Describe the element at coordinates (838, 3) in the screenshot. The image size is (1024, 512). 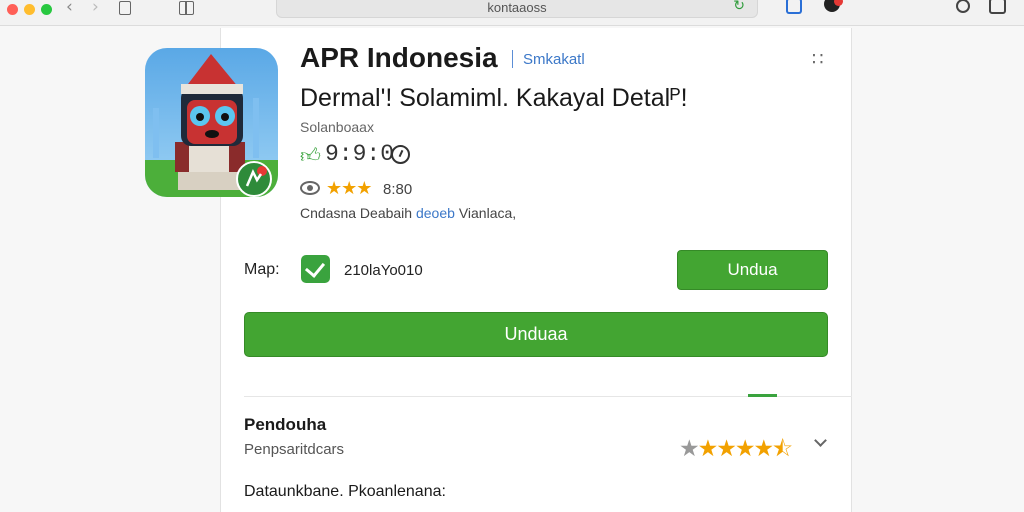
I see `notification-badge` at that location.